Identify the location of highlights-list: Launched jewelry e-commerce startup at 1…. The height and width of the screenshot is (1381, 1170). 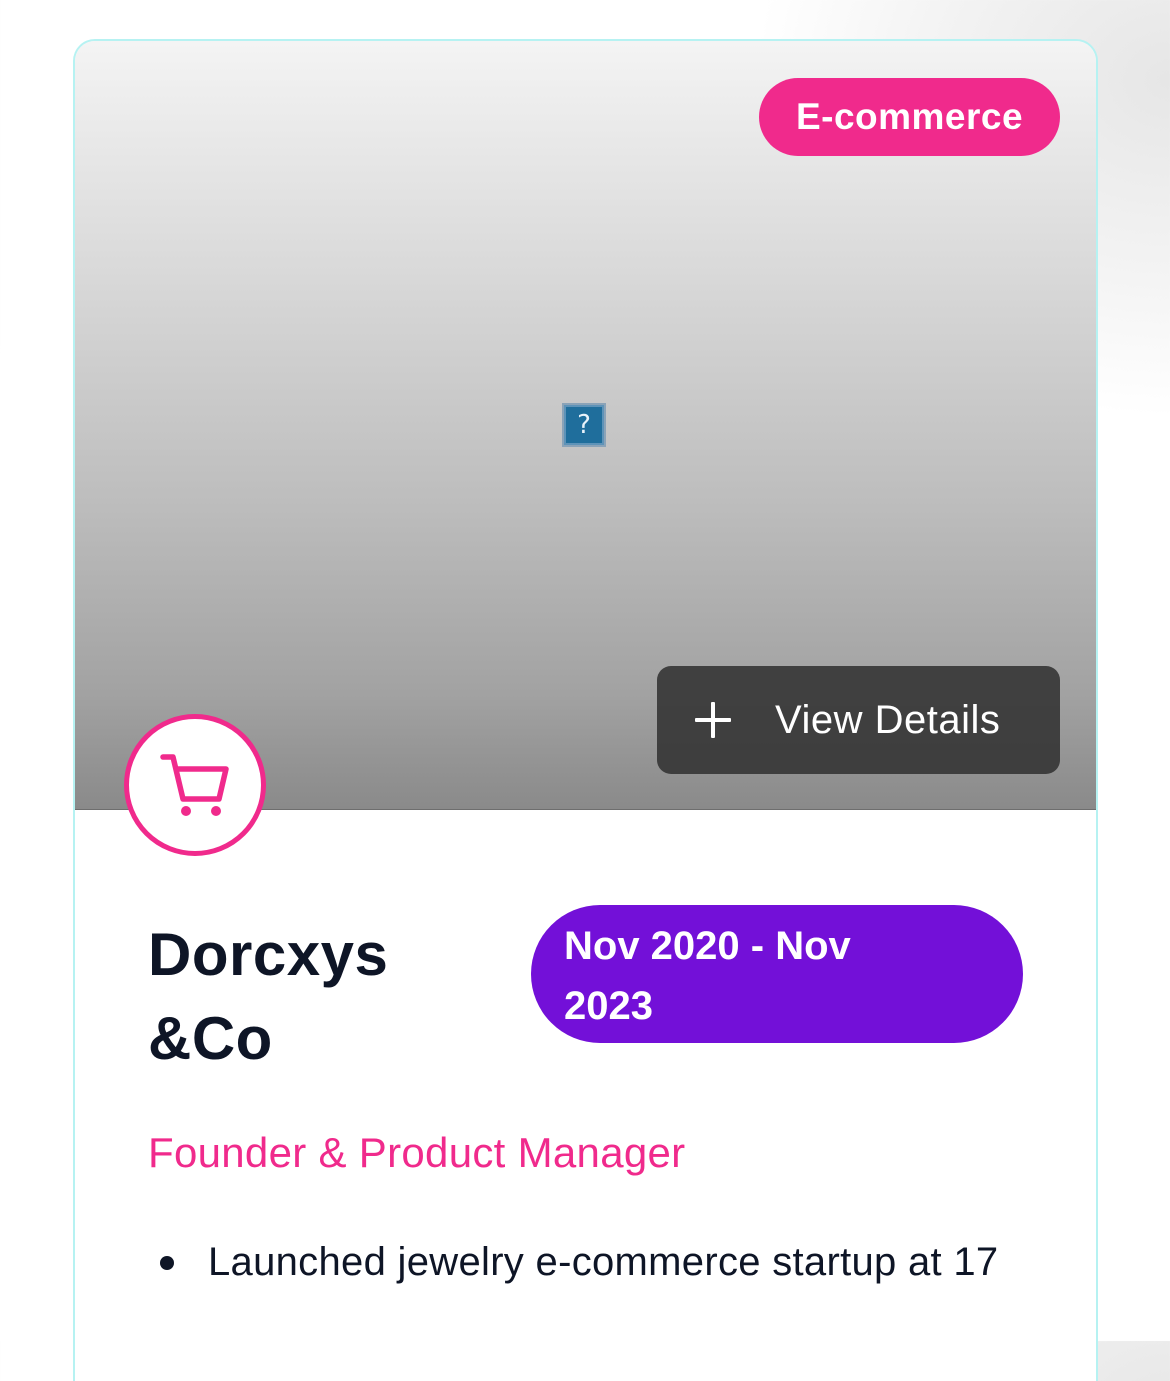
(588, 1262).